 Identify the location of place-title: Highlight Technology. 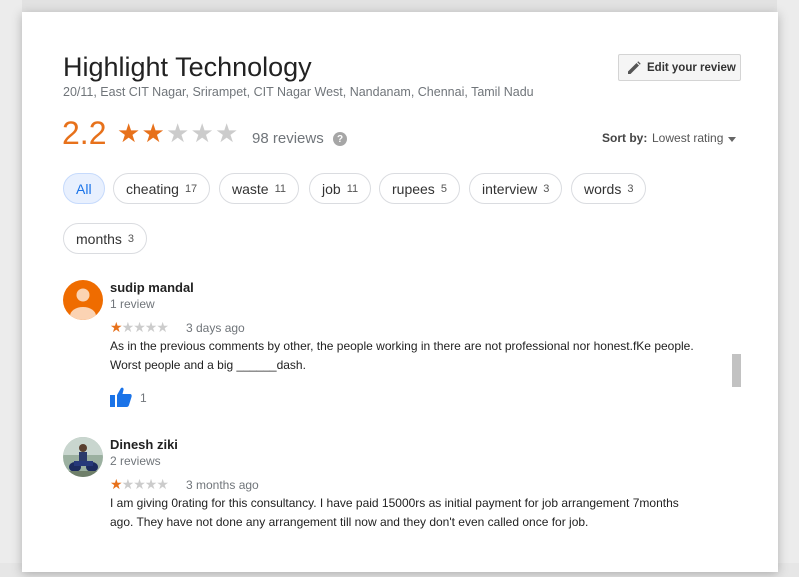
(187, 67).